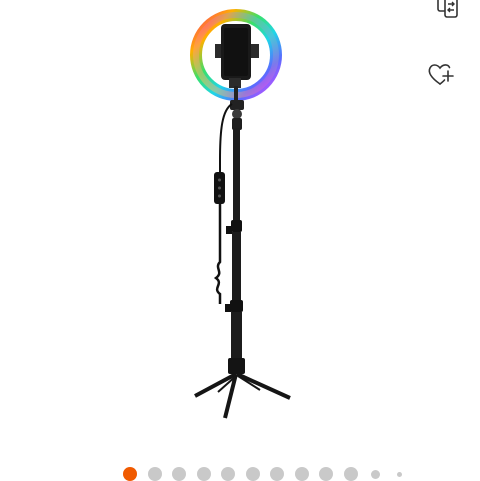  I want to click on page-dot-active, so click(130, 474).